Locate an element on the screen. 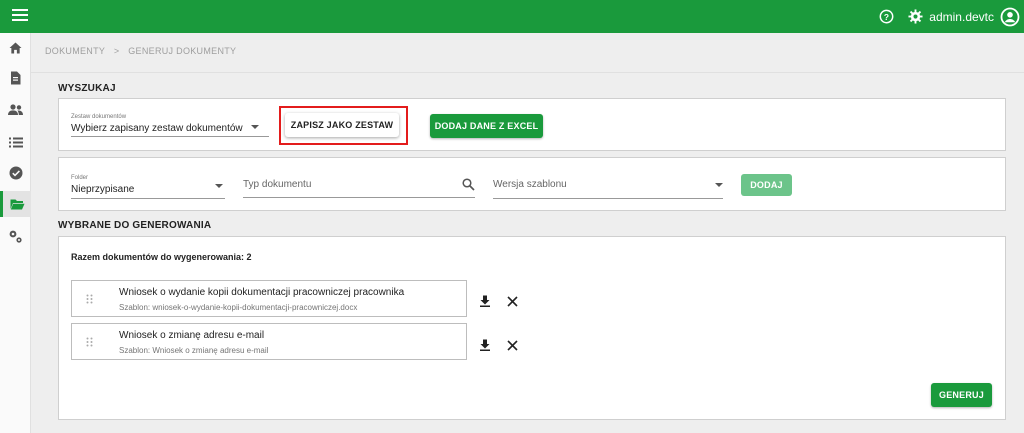 This screenshot has height=433, width=1024. top-bar-actions: ? admin.devtc is located at coordinates (949, 16).